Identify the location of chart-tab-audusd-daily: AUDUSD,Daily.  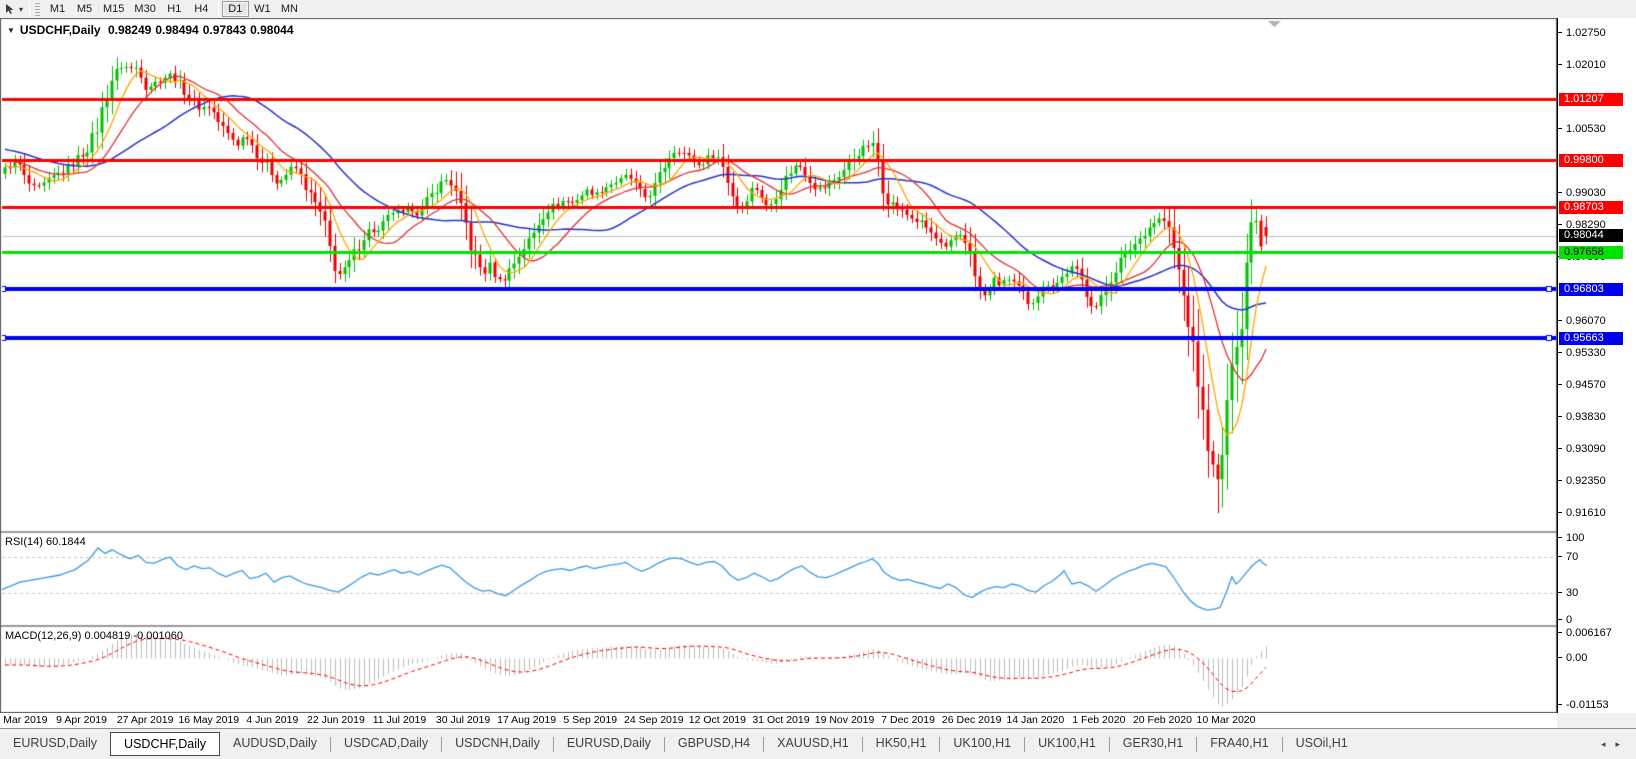
(275, 744).